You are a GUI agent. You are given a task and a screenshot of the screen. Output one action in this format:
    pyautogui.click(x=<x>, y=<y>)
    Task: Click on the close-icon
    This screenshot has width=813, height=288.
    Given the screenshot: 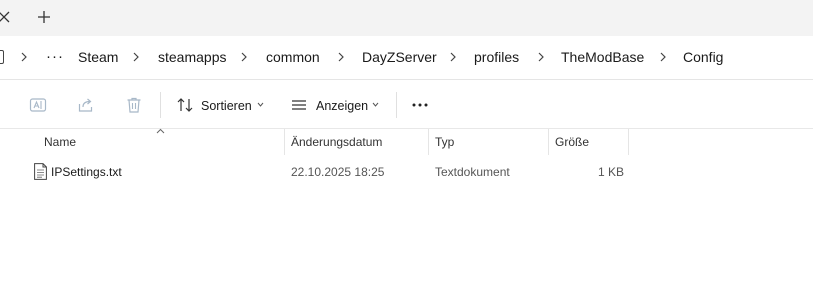 What is the action you would take?
    pyautogui.click(x=6, y=17)
    